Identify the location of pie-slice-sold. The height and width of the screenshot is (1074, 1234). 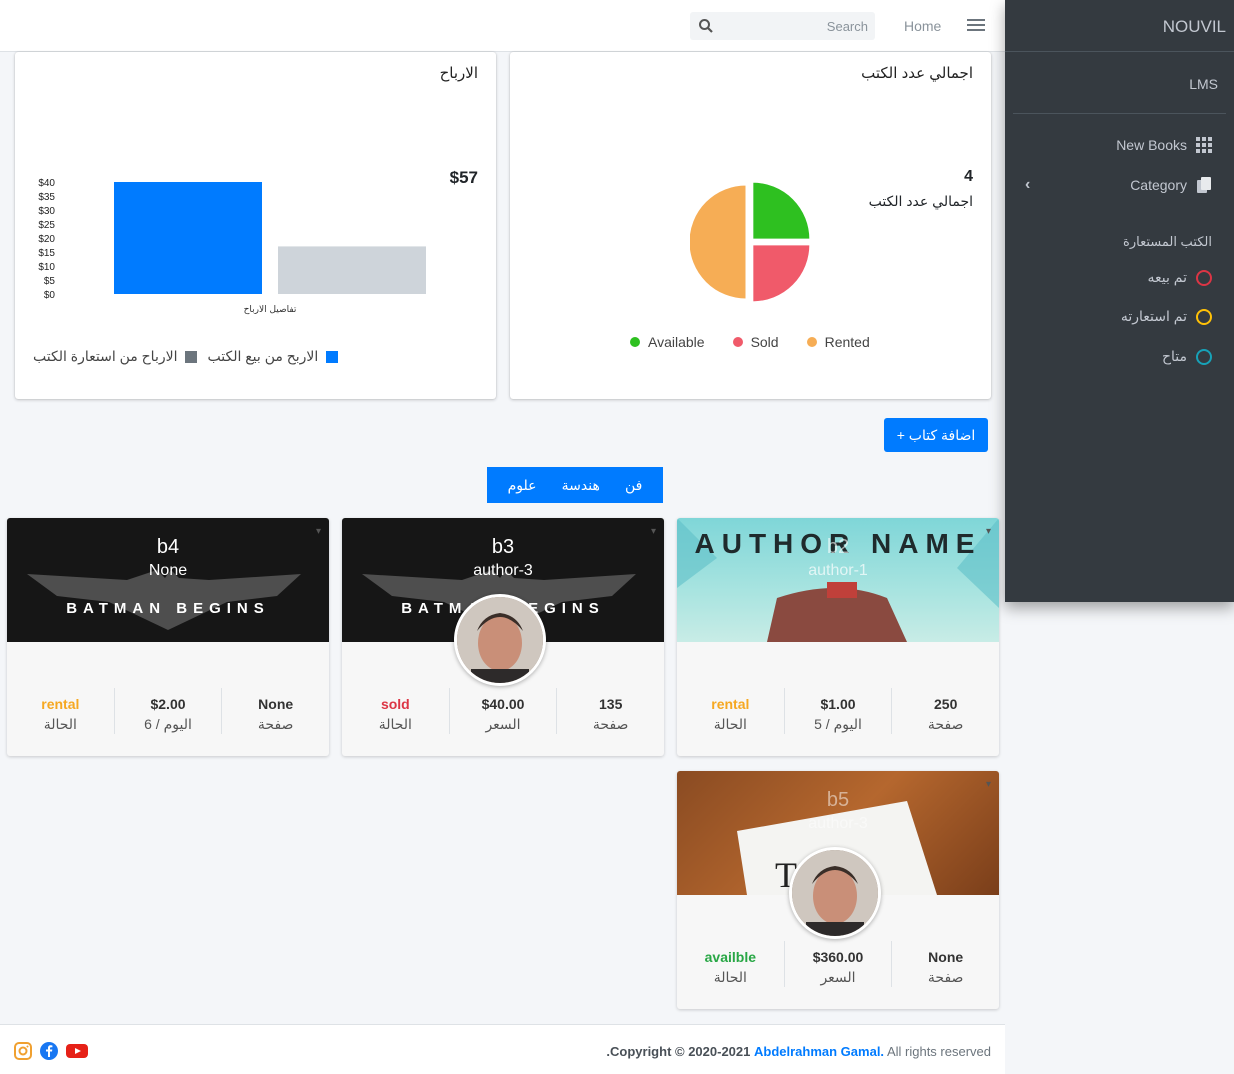
(781, 273).